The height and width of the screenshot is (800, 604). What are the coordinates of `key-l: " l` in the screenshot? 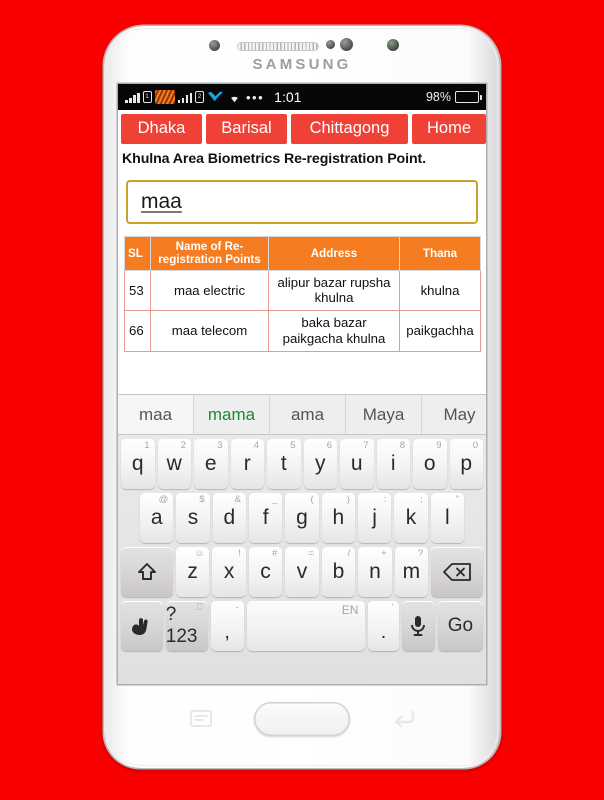 It's located at (447, 518).